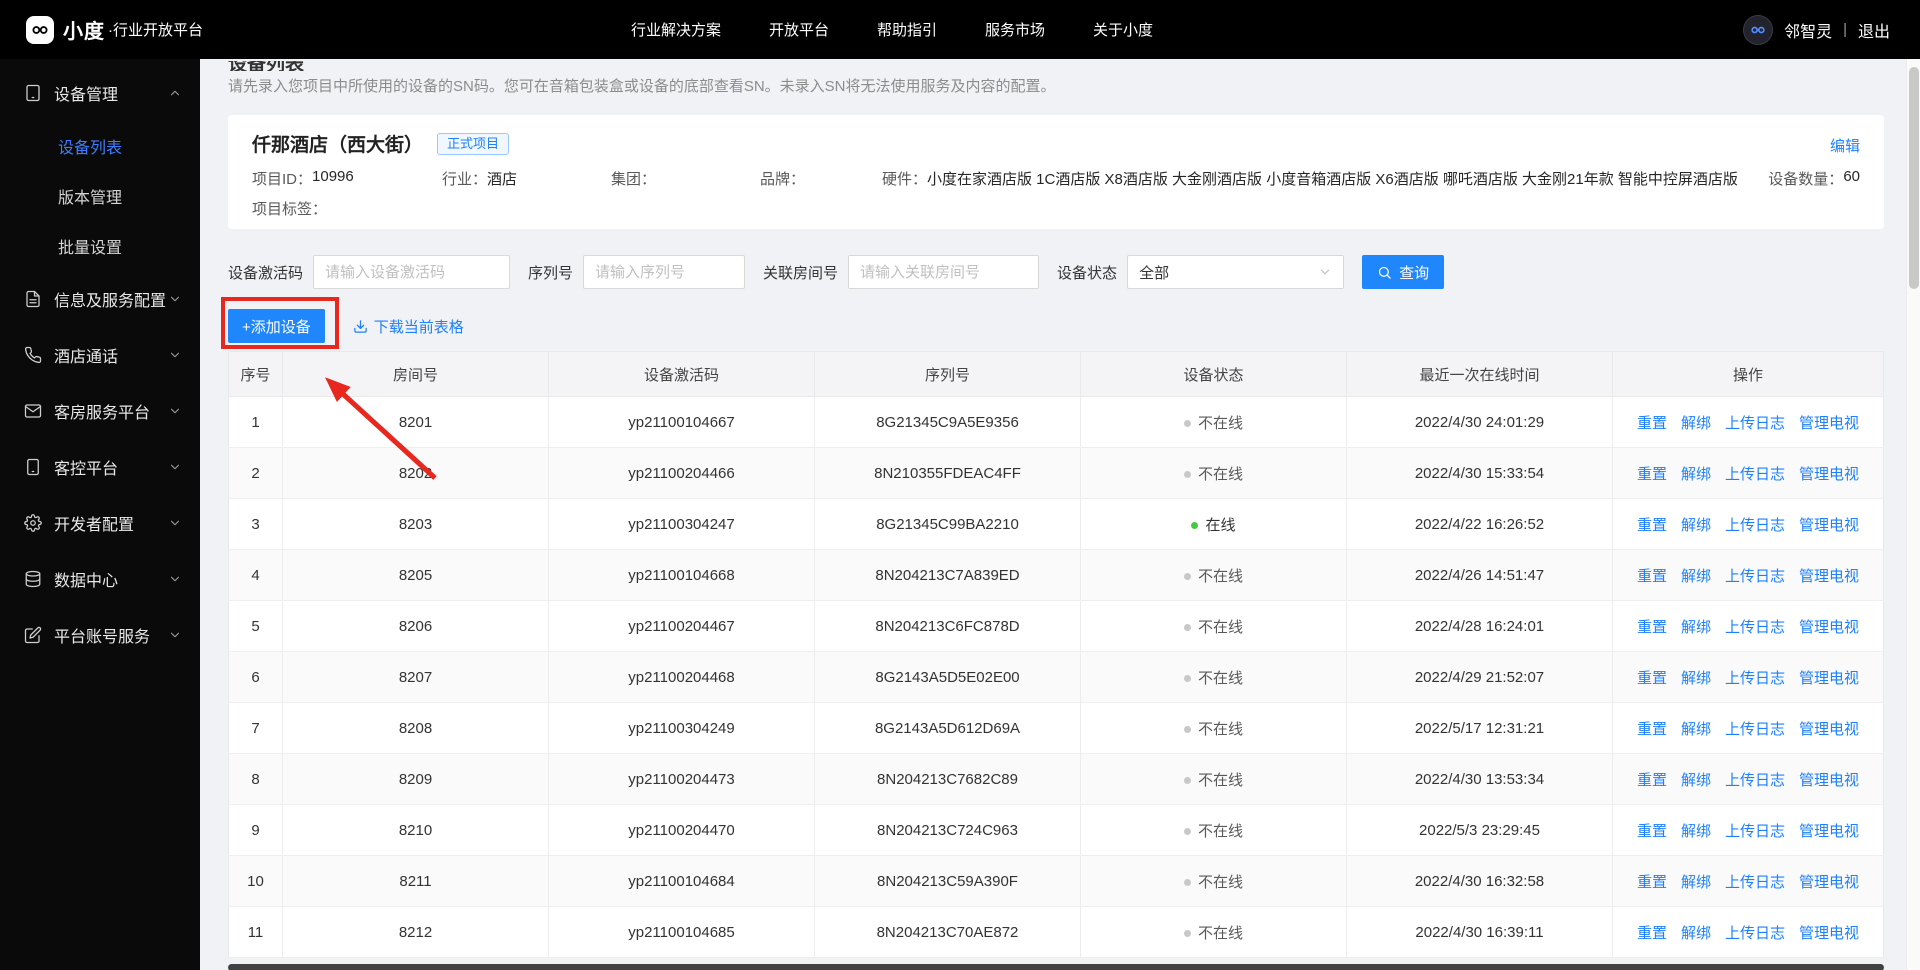 The height and width of the screenshot is (970, 1920). Describe the element at coordinates (415, 728) in the screenshot. I see `cell-room: 8208` at that location.